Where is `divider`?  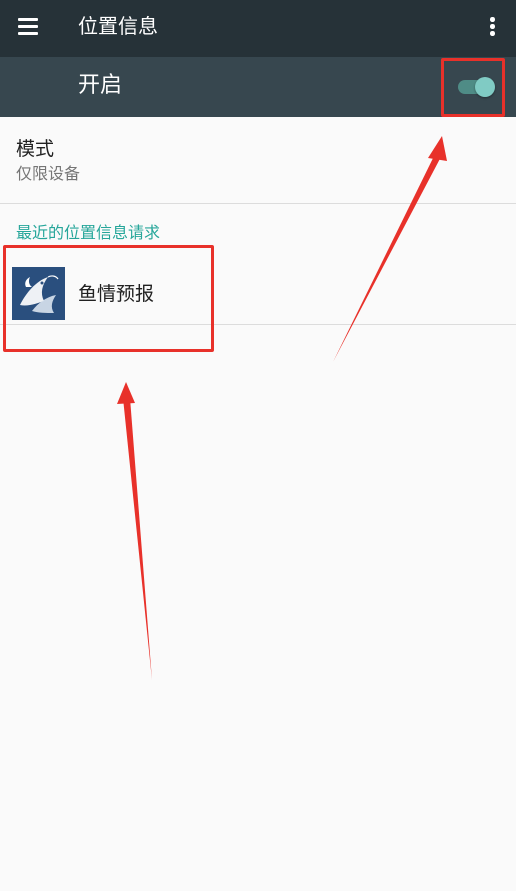
divider is located at coordinates (258, 203).